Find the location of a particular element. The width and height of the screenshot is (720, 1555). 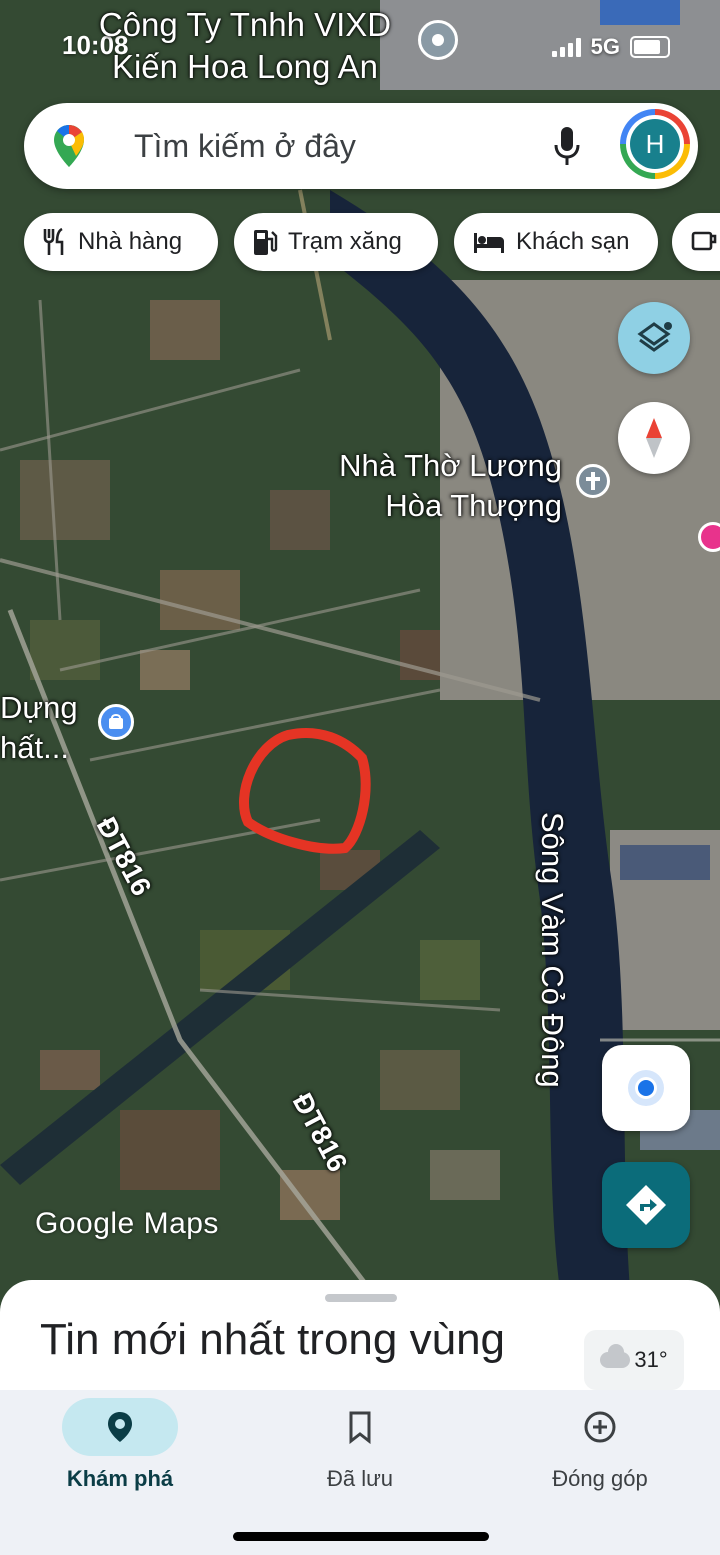

restaurant-icon is located at coordinates (53, 241).